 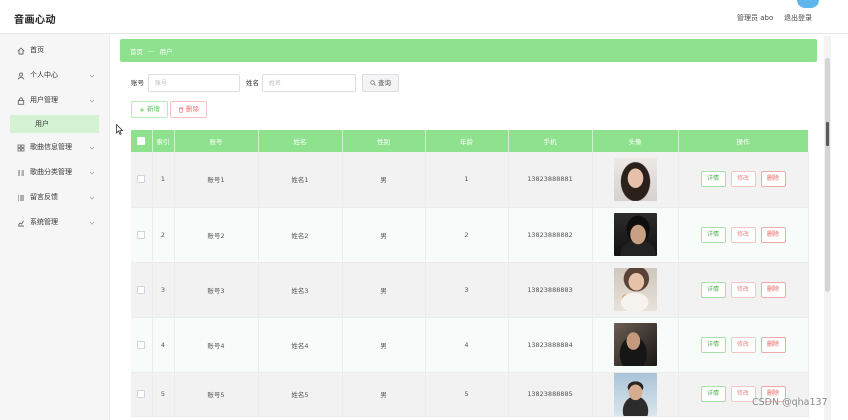 What do you see at coordinates (166, 51) in the screenshot?
I see `breadcrumb-current: 用户` at bounding box center [166, 51].